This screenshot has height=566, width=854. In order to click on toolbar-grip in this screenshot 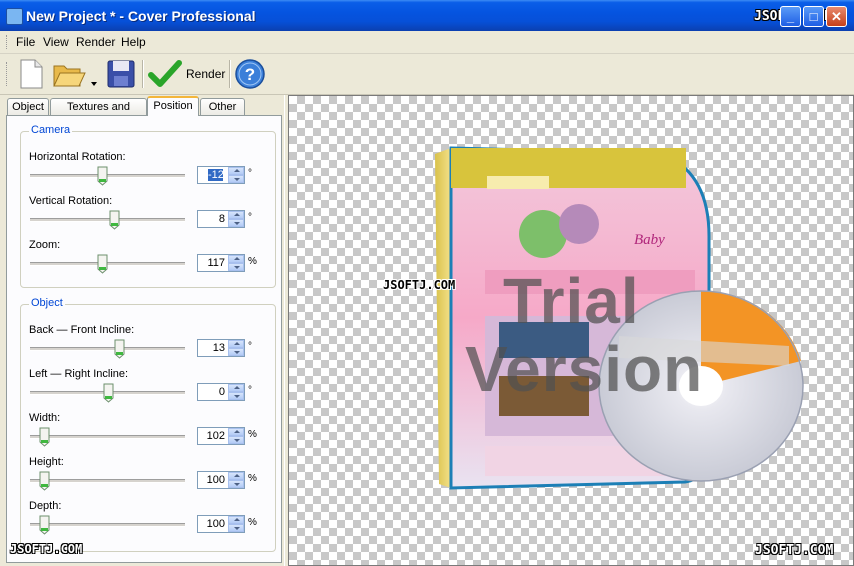, I will do `click(8, 74)`.